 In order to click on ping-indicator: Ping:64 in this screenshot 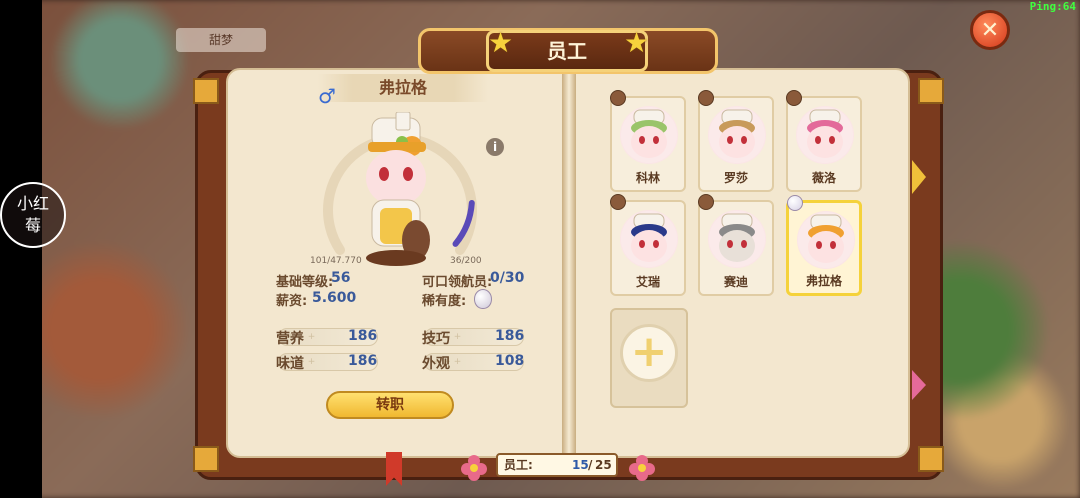, I will do `click(1052, 6)`.